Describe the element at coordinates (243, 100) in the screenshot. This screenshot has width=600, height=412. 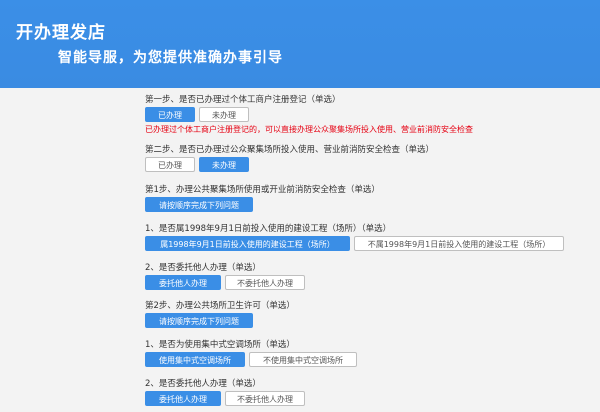
I see `step1-question: 第一步、是否已办理过个体工商户注册登记（单选）` at that location.